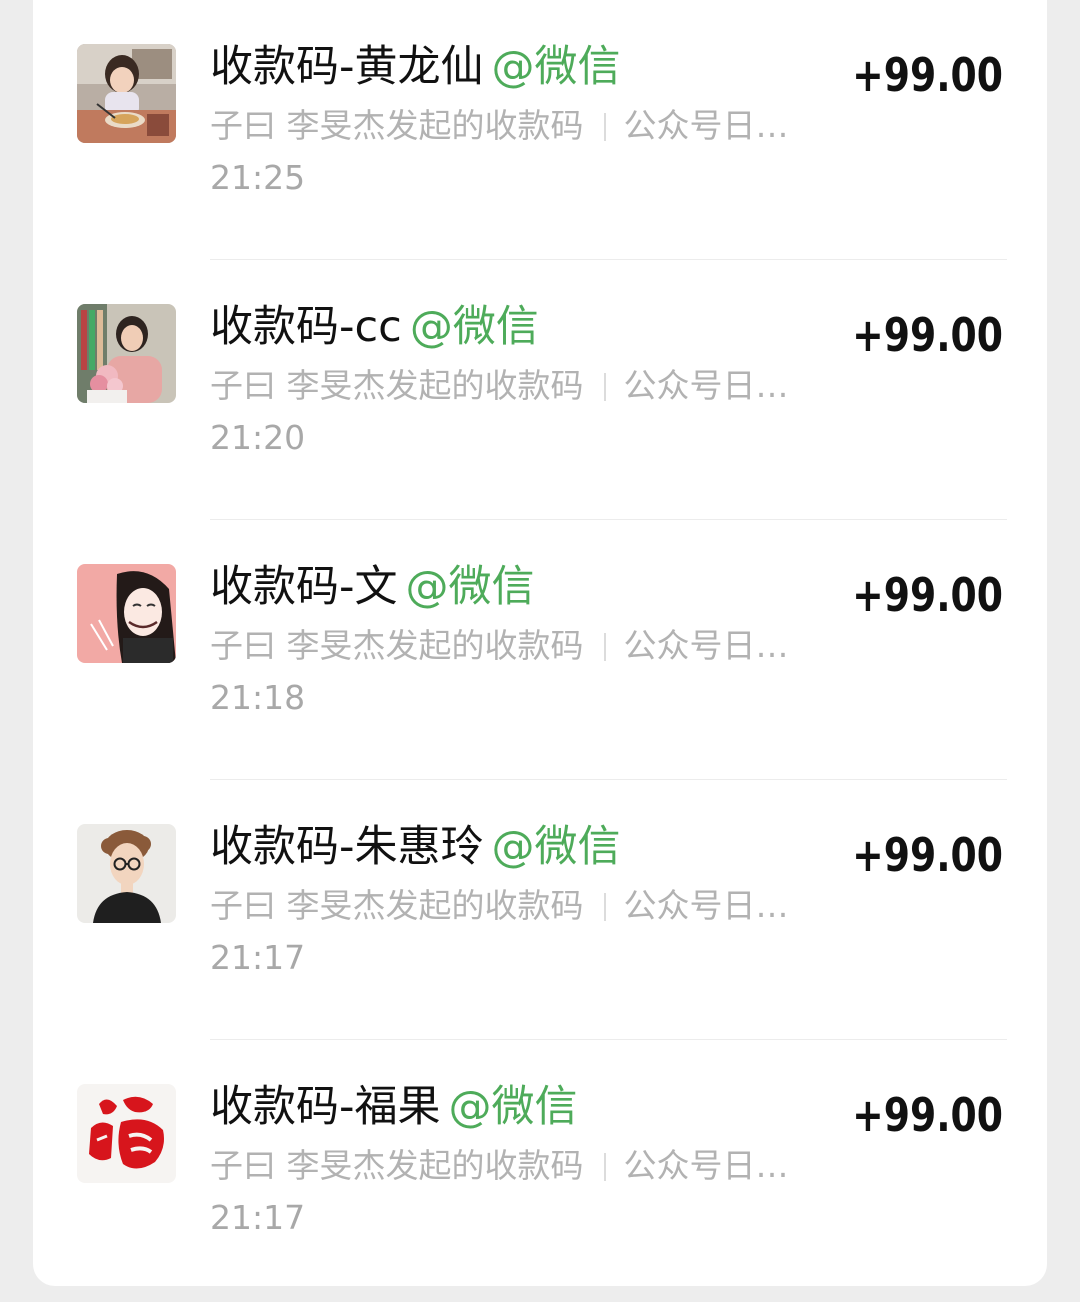 This screenshot has height=1302, width=1080. Describe the element at coordinates (347, 67) in the screenshot. I see `payer-name: 收款码-黄龙仙` at that location.